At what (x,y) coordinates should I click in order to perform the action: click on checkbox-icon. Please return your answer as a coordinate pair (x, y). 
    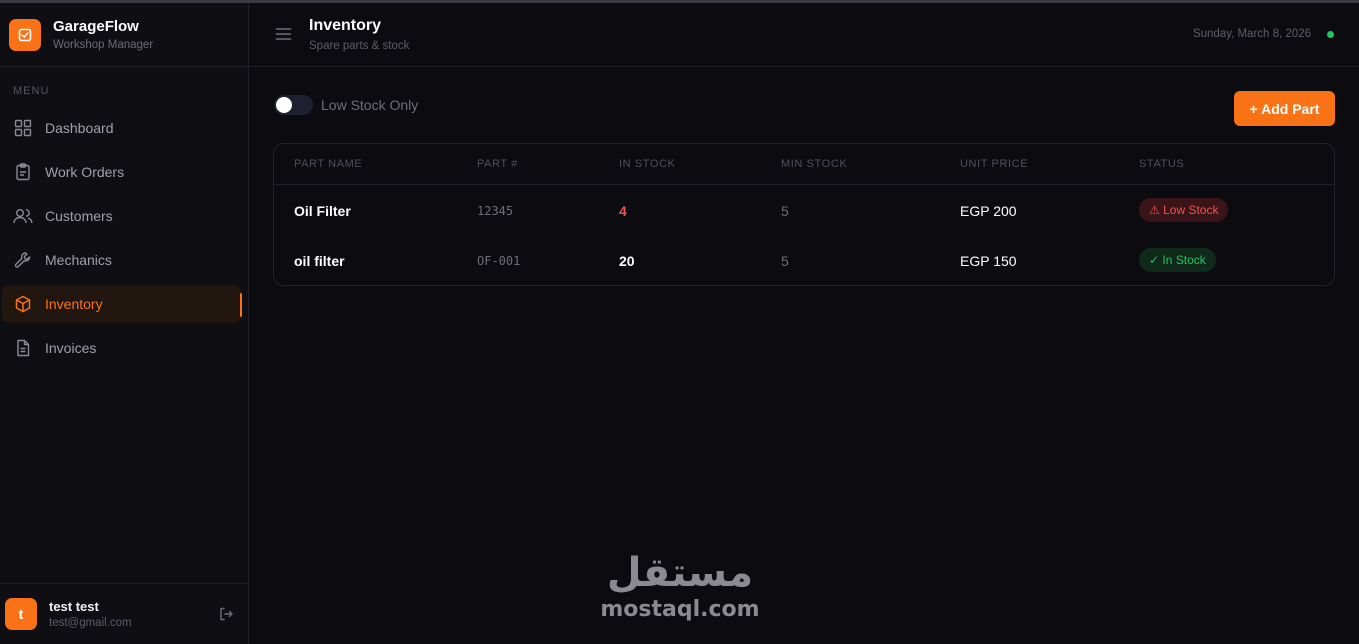
    Looking at the image, I should click on (25, 34).